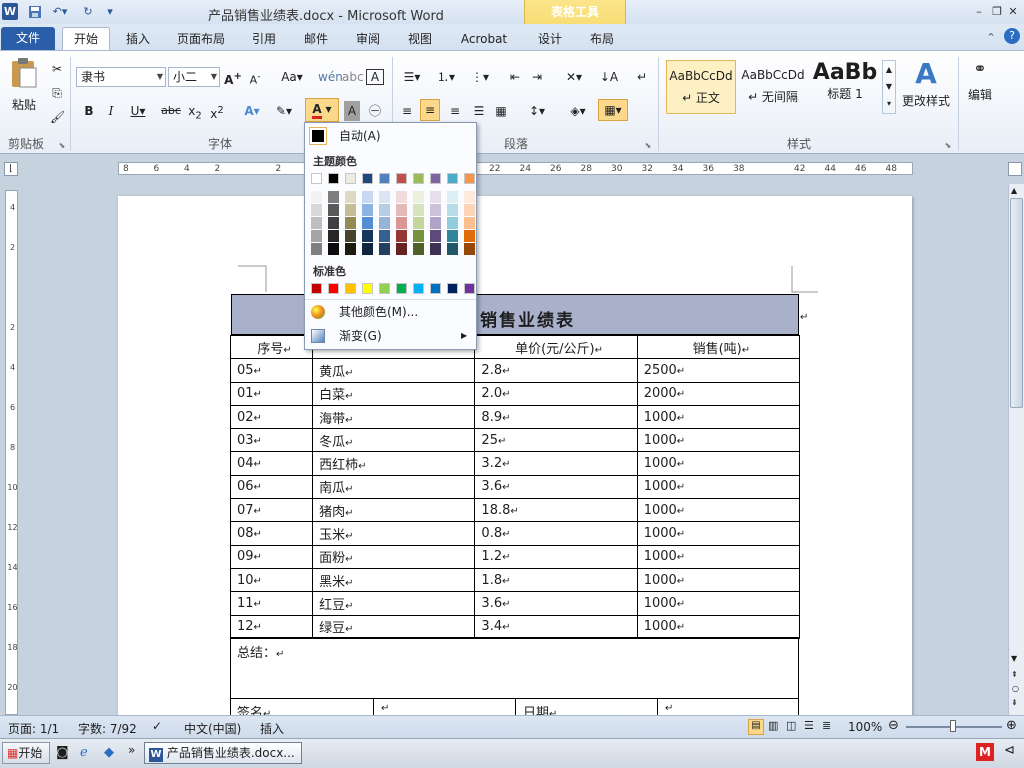 The width and height of the screenshot is (1024, 768). I want to click on app-icon: ◆, so click(109, 752).